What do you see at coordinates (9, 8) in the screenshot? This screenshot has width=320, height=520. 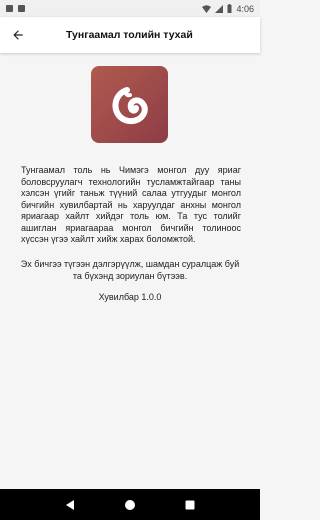 I see `notification-icon` at bounding box center [9, 8].